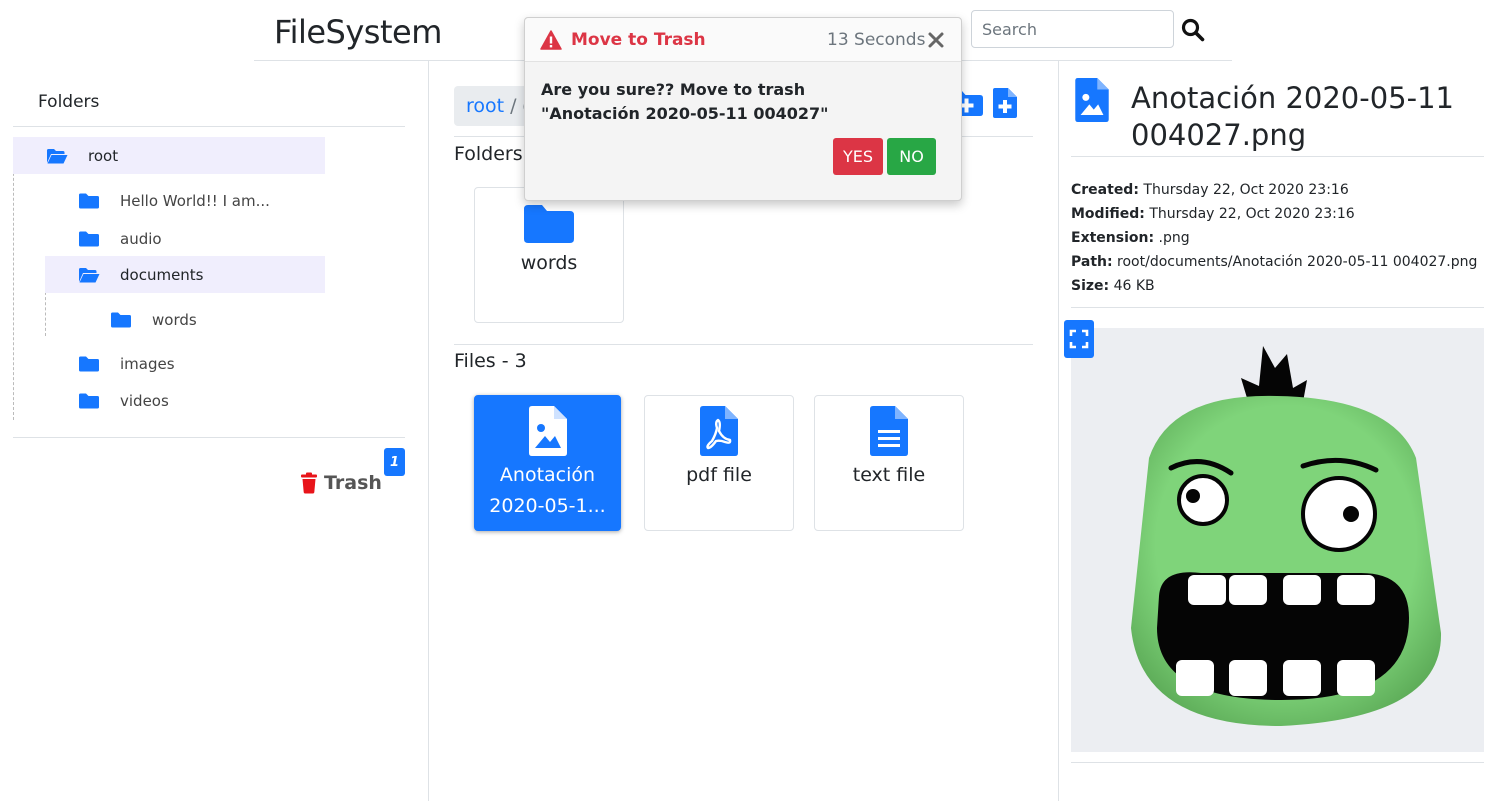  I want to click on meta-extension: Extension: .png, so click(1130, 238).